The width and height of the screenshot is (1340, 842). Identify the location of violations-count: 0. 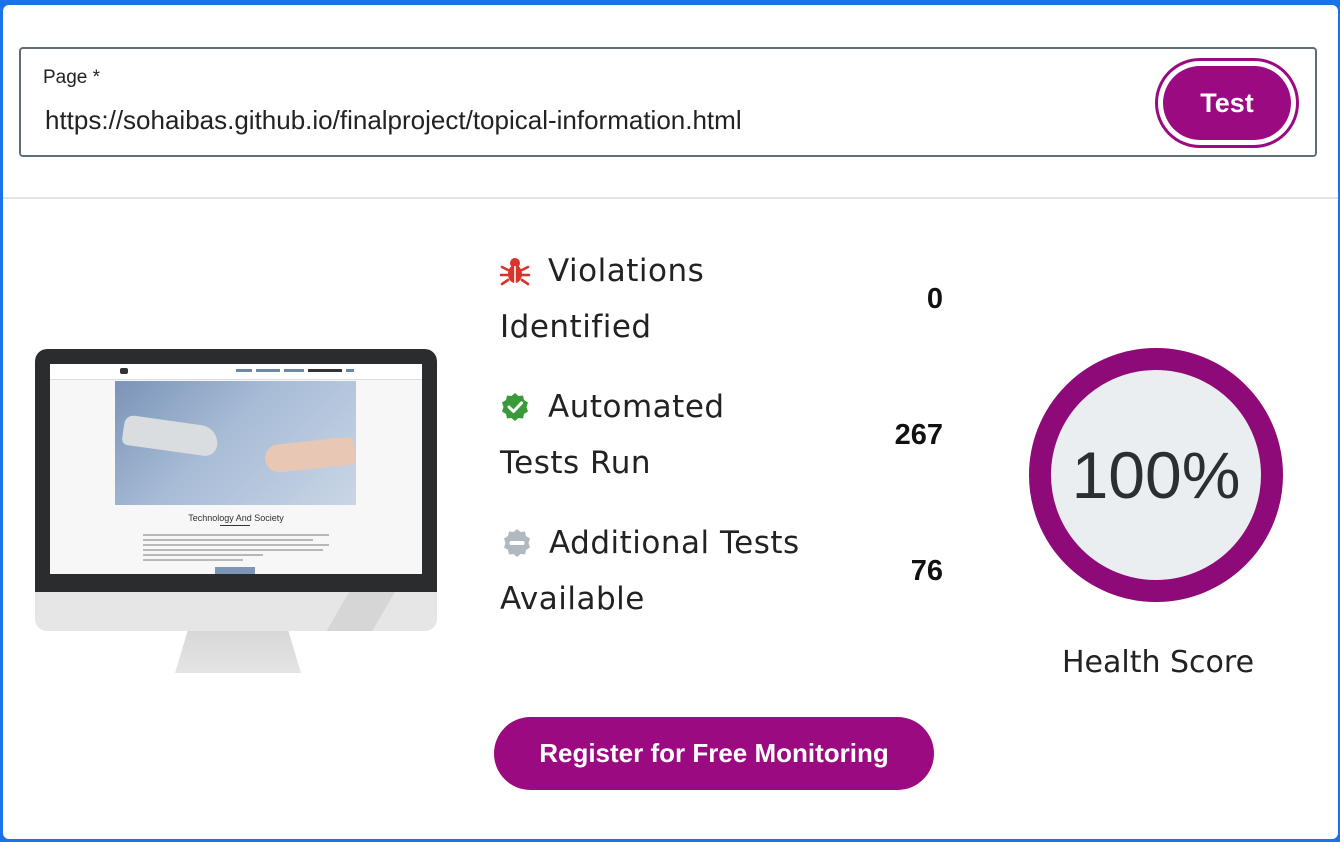
(934, 299).